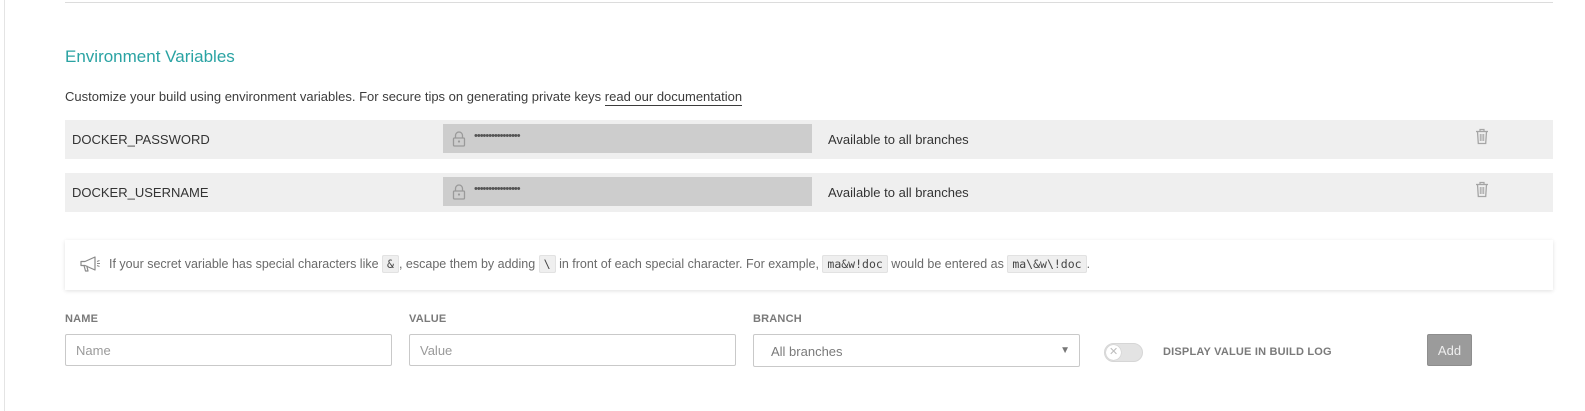 This screenshot has height=411, width=1585. Describe the element at coordinates (673, 97) in the screenshot. I see `documentation-link: read our documentation` at that location.